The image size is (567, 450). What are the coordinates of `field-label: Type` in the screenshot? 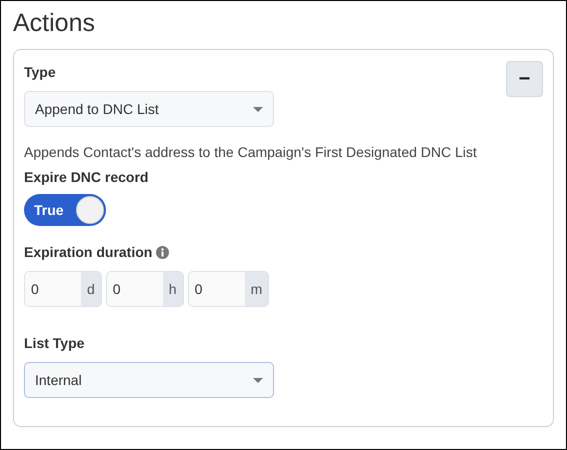 It's located at (40, 72).